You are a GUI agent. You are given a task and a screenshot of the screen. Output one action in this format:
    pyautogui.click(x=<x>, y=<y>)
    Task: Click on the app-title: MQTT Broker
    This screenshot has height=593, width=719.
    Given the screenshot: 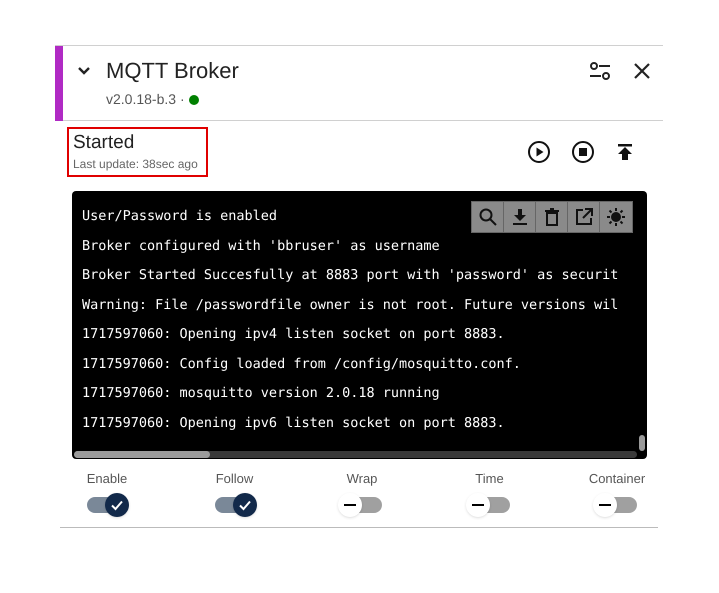 What is the action you would take?
    pyautogui.click(x=172, y=71)
    